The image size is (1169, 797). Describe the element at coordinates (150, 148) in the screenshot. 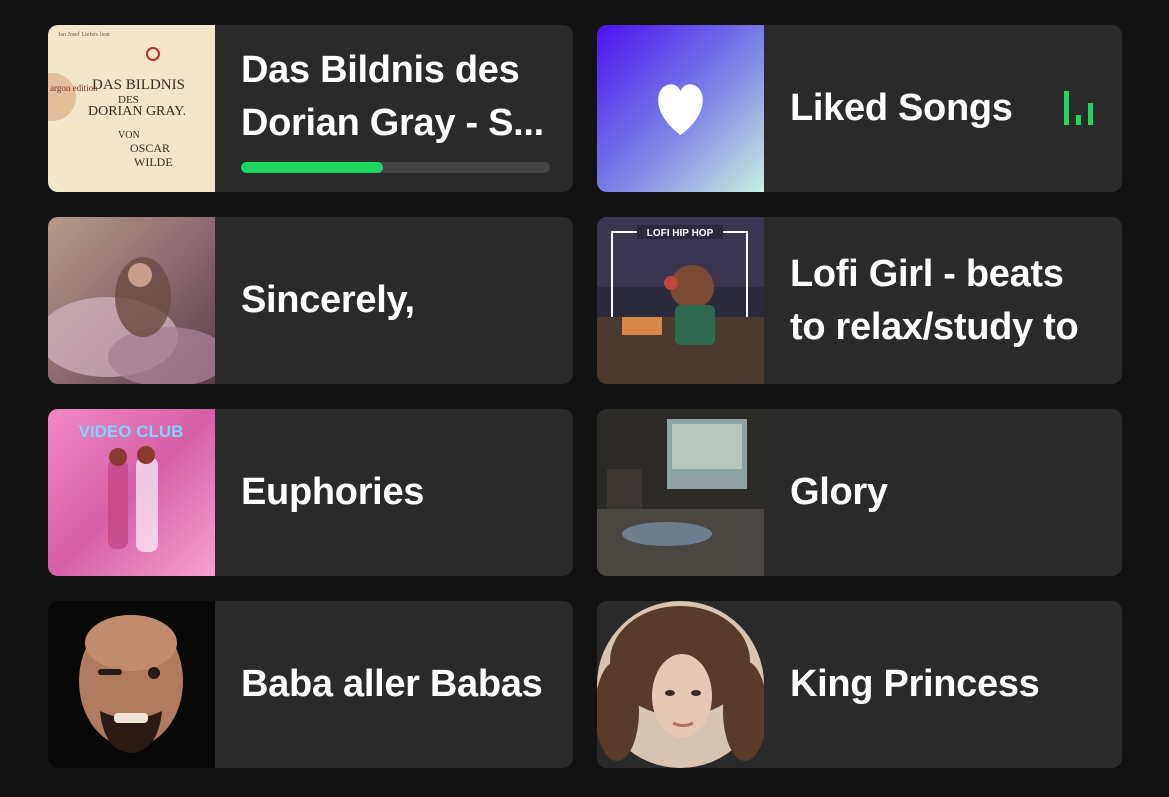

I see `cover-author-line1: OSCAR` at that location.